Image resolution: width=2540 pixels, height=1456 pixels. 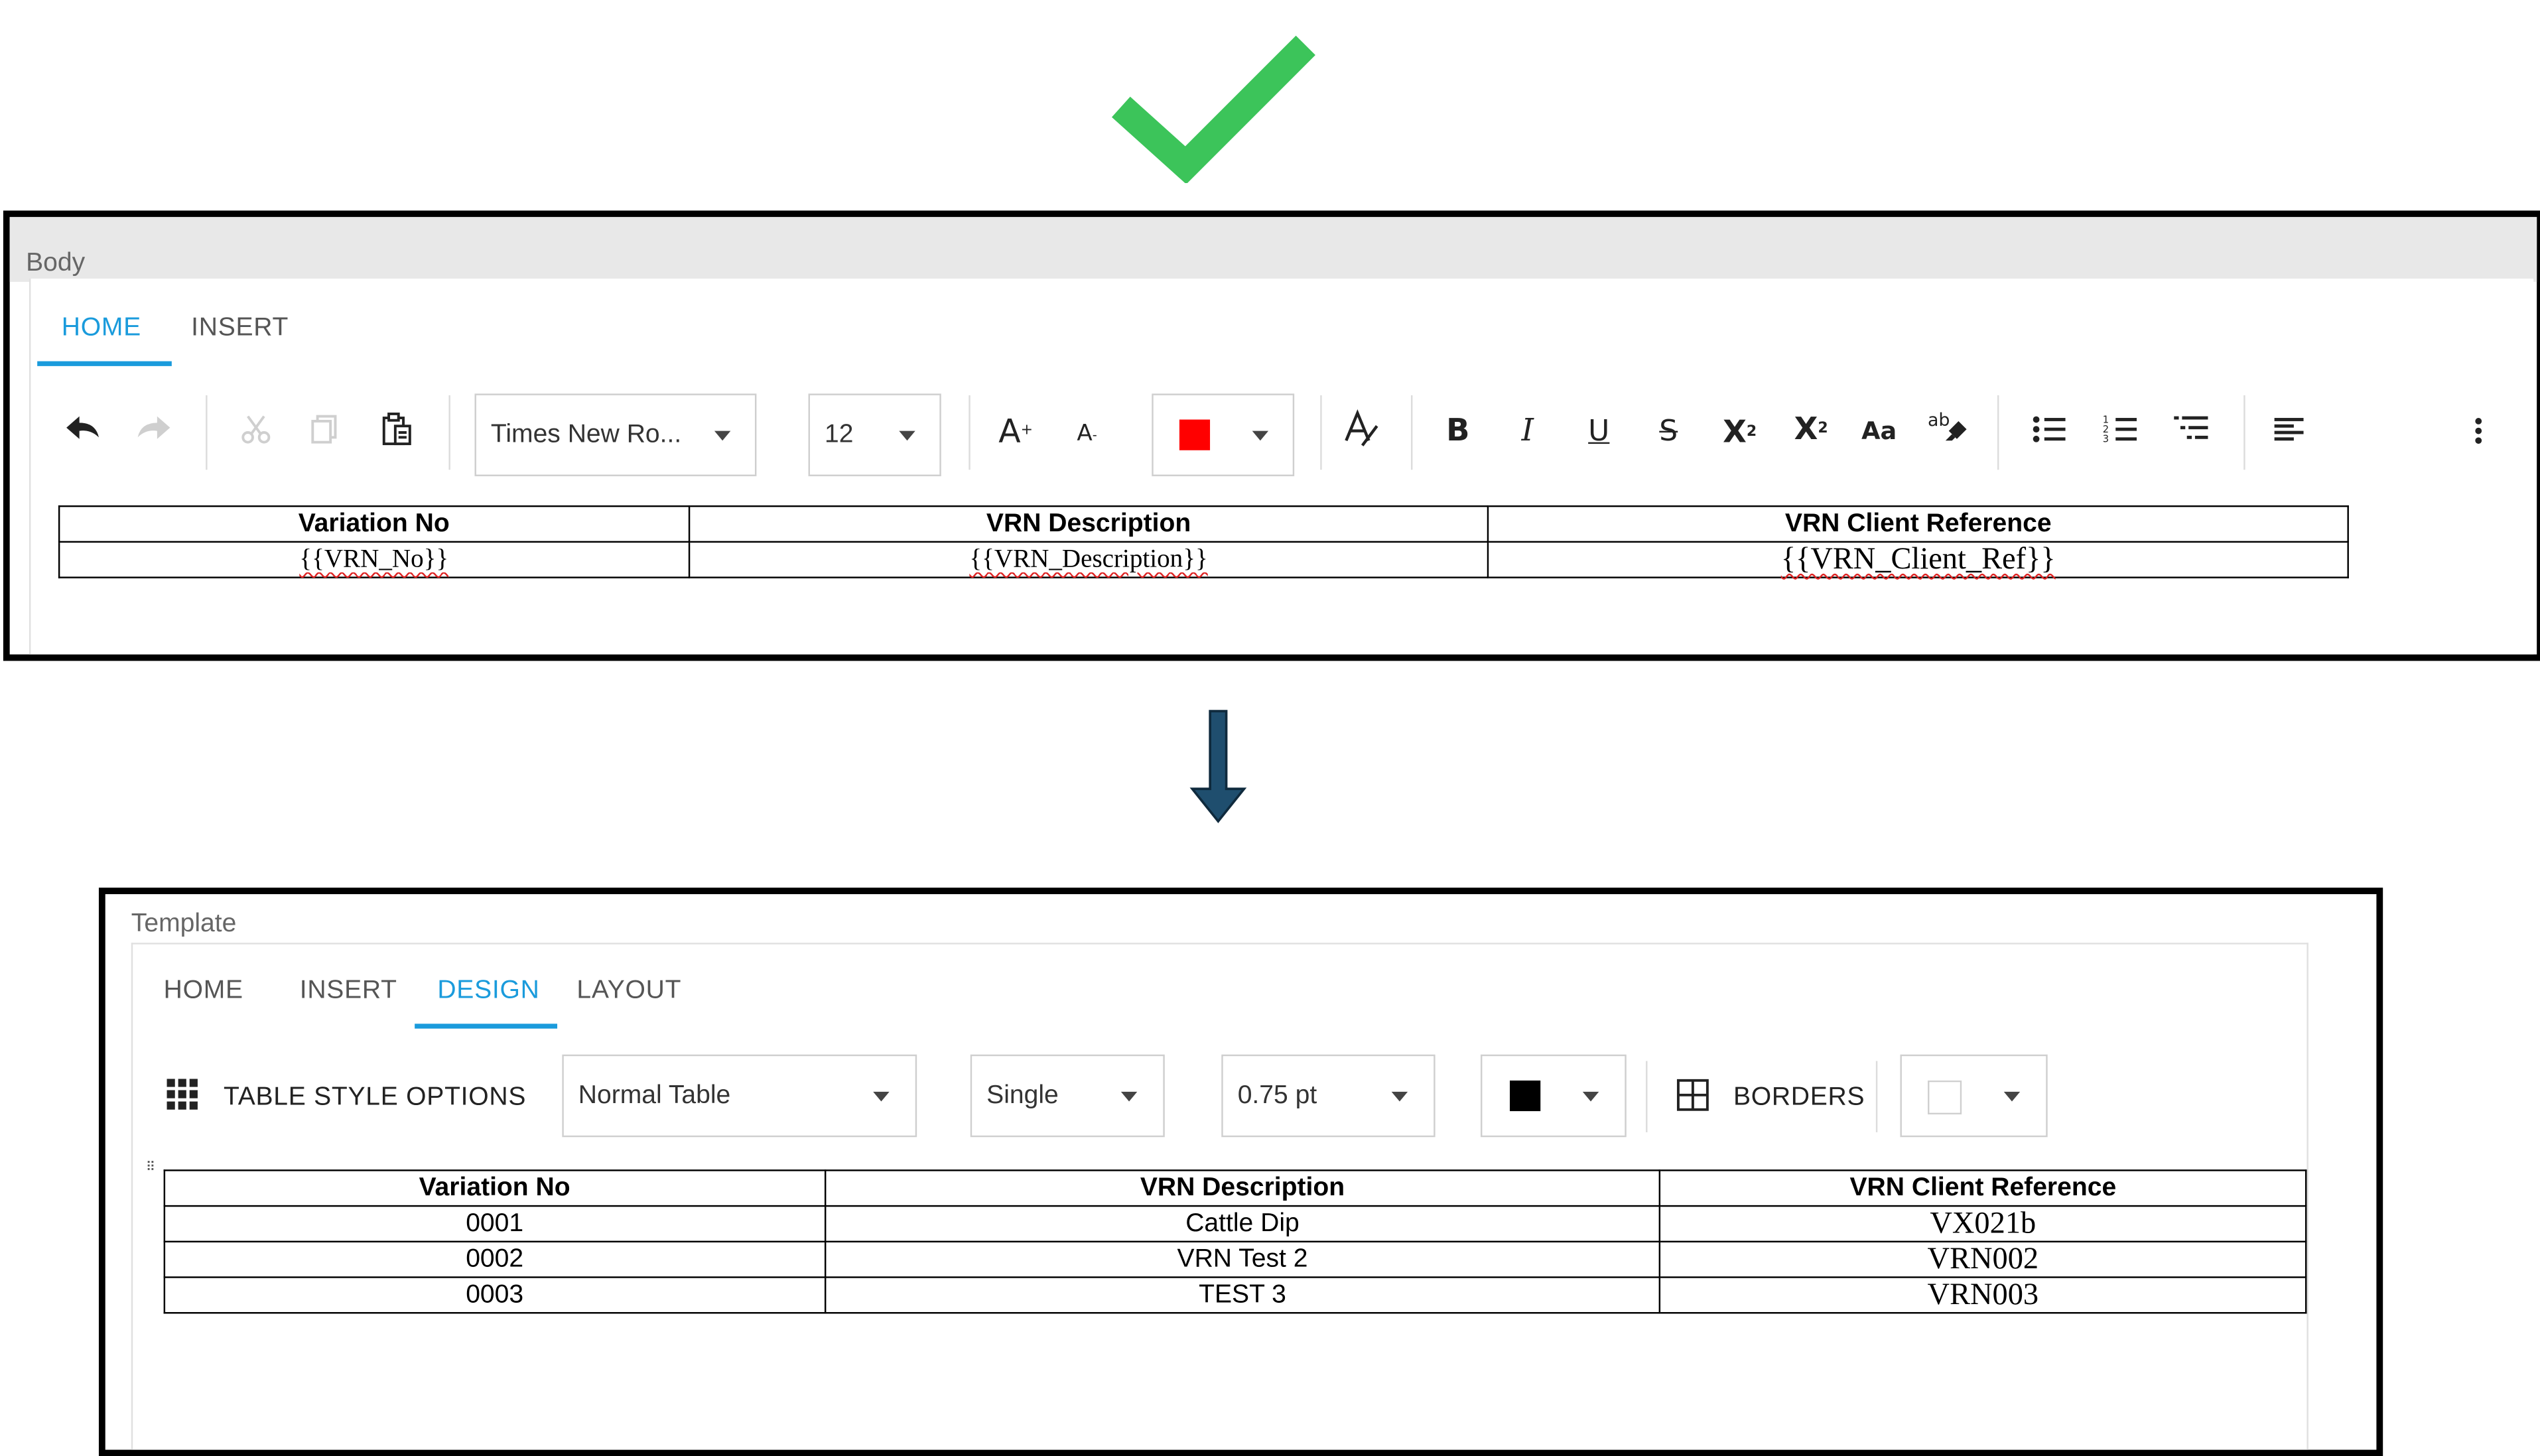 I want to click on font-color-picker, so click(x=1223, y=434).